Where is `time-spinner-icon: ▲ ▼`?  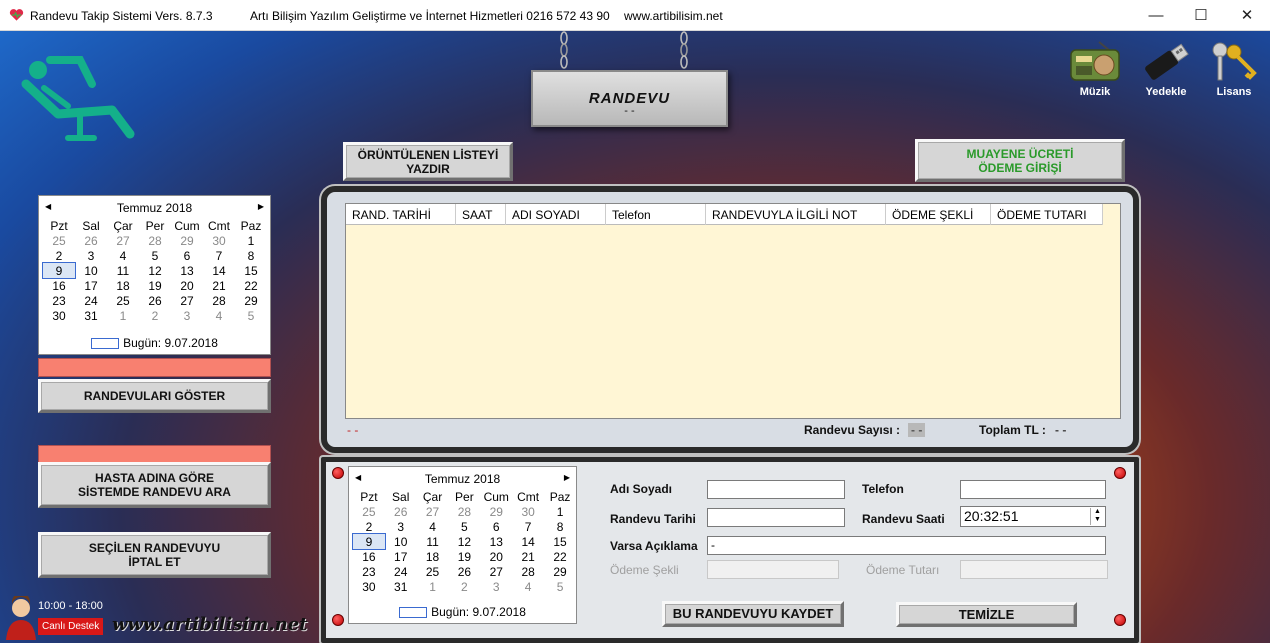
time-spinner-icon: ▲ ▼ is located at coordinates (1097, 516).